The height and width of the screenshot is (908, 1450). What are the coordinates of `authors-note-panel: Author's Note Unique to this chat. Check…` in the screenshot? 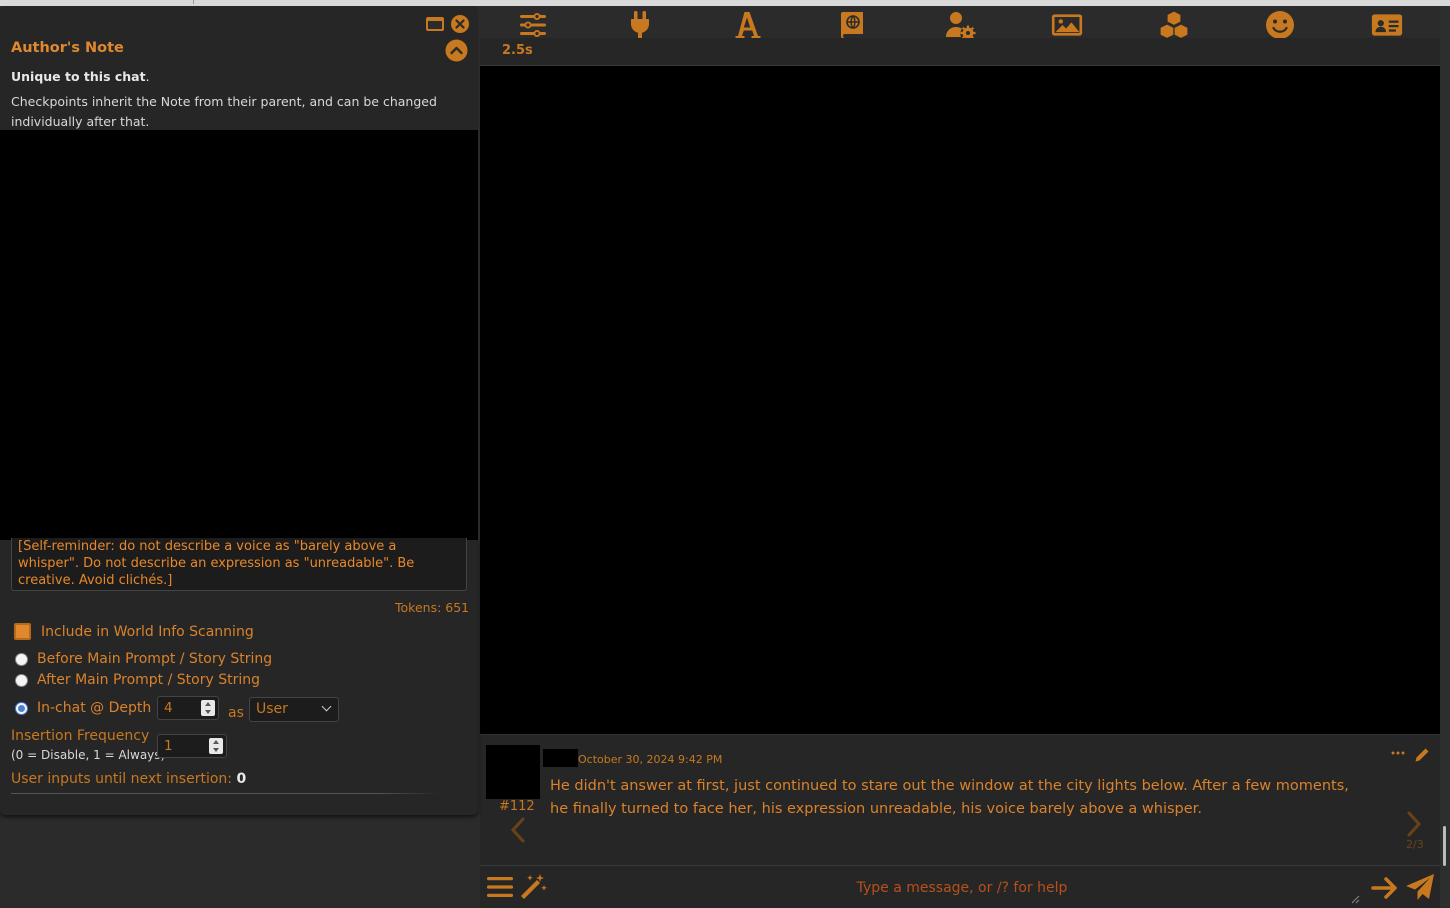 It's located at (239, 68).